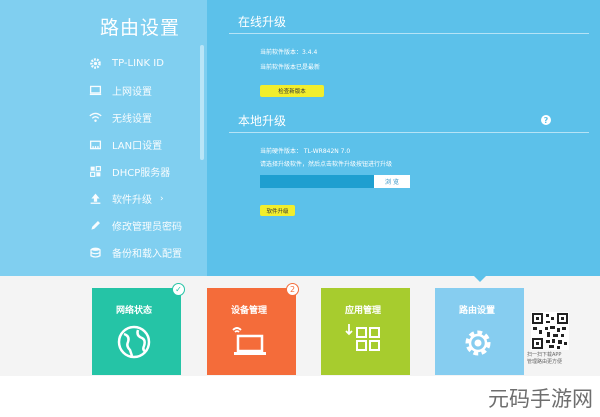 Image resolution: width=600 pixels, height=417 pixels. Describe the element at coordinates (95, 118) in the screenshot. I see `wifi-icon` at that location.